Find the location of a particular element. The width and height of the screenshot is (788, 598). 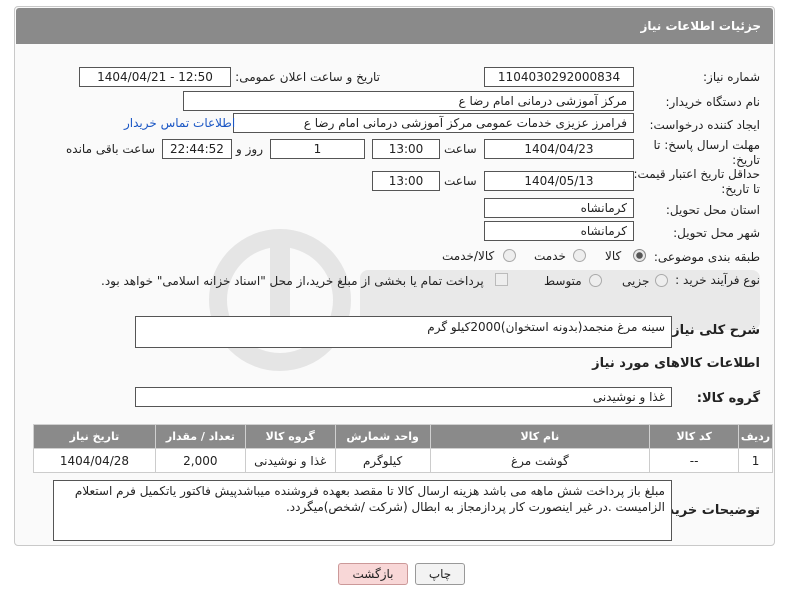

cell-item-name: گوشت مرغ is located at coordinates (540, 460).